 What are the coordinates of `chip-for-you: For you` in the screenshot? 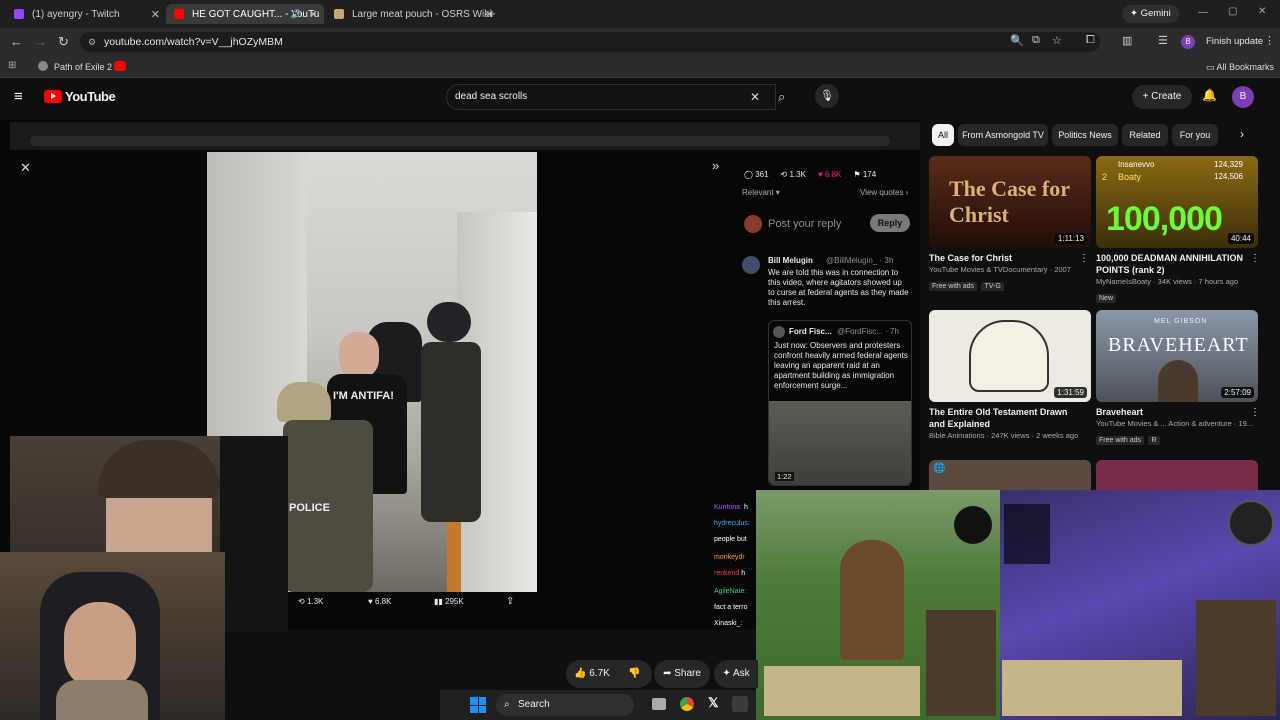 It's located at (1195, 135).